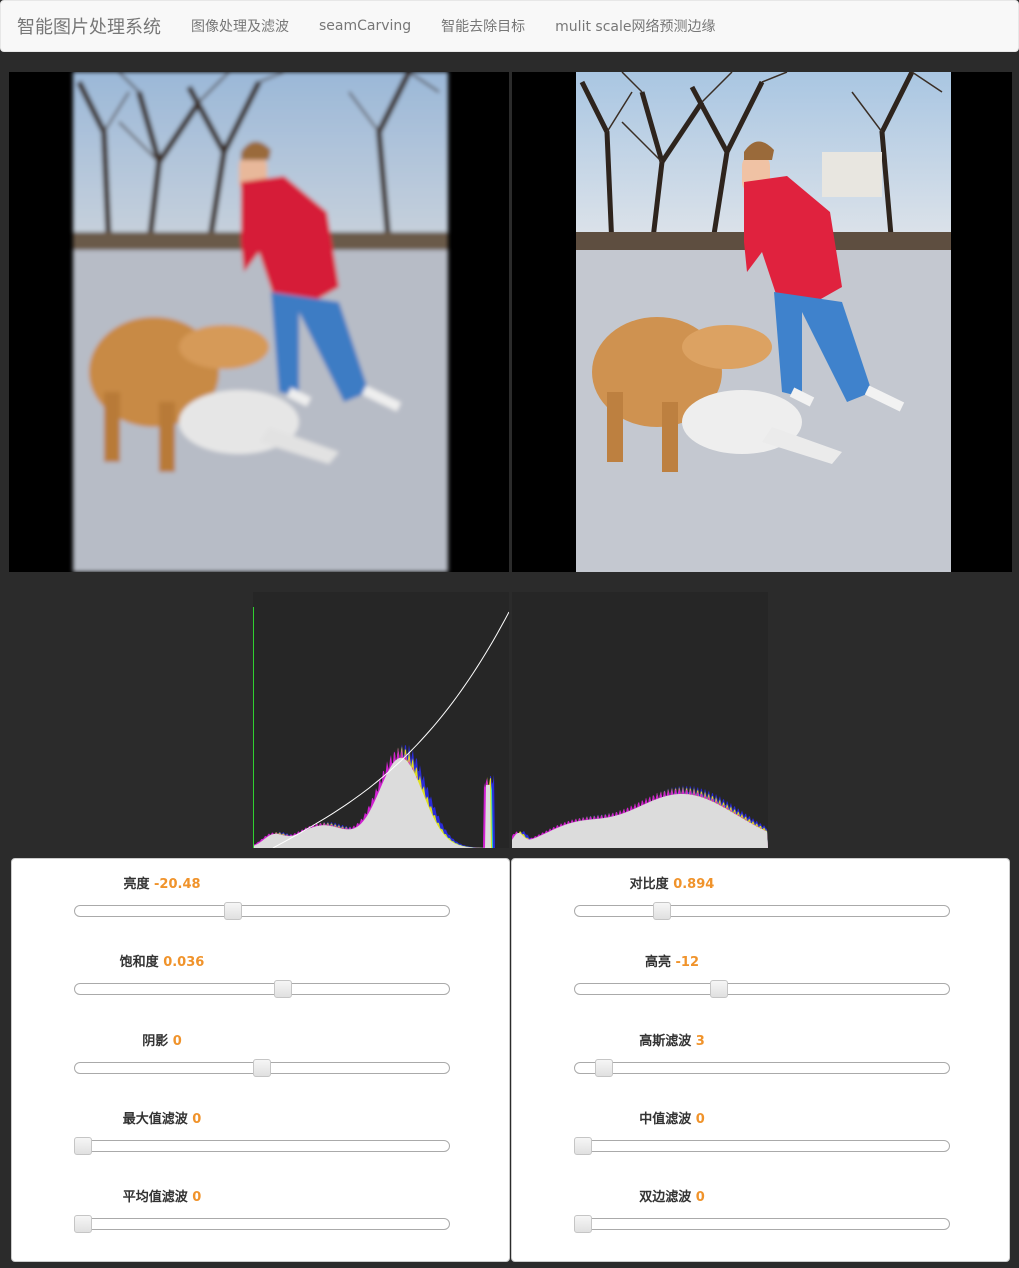 Image resolution: width=1019 pixels, height=1268 pixels. Describe the element at coordinates (640, 720) in the screenshot. I see `original-histogram` at that location.